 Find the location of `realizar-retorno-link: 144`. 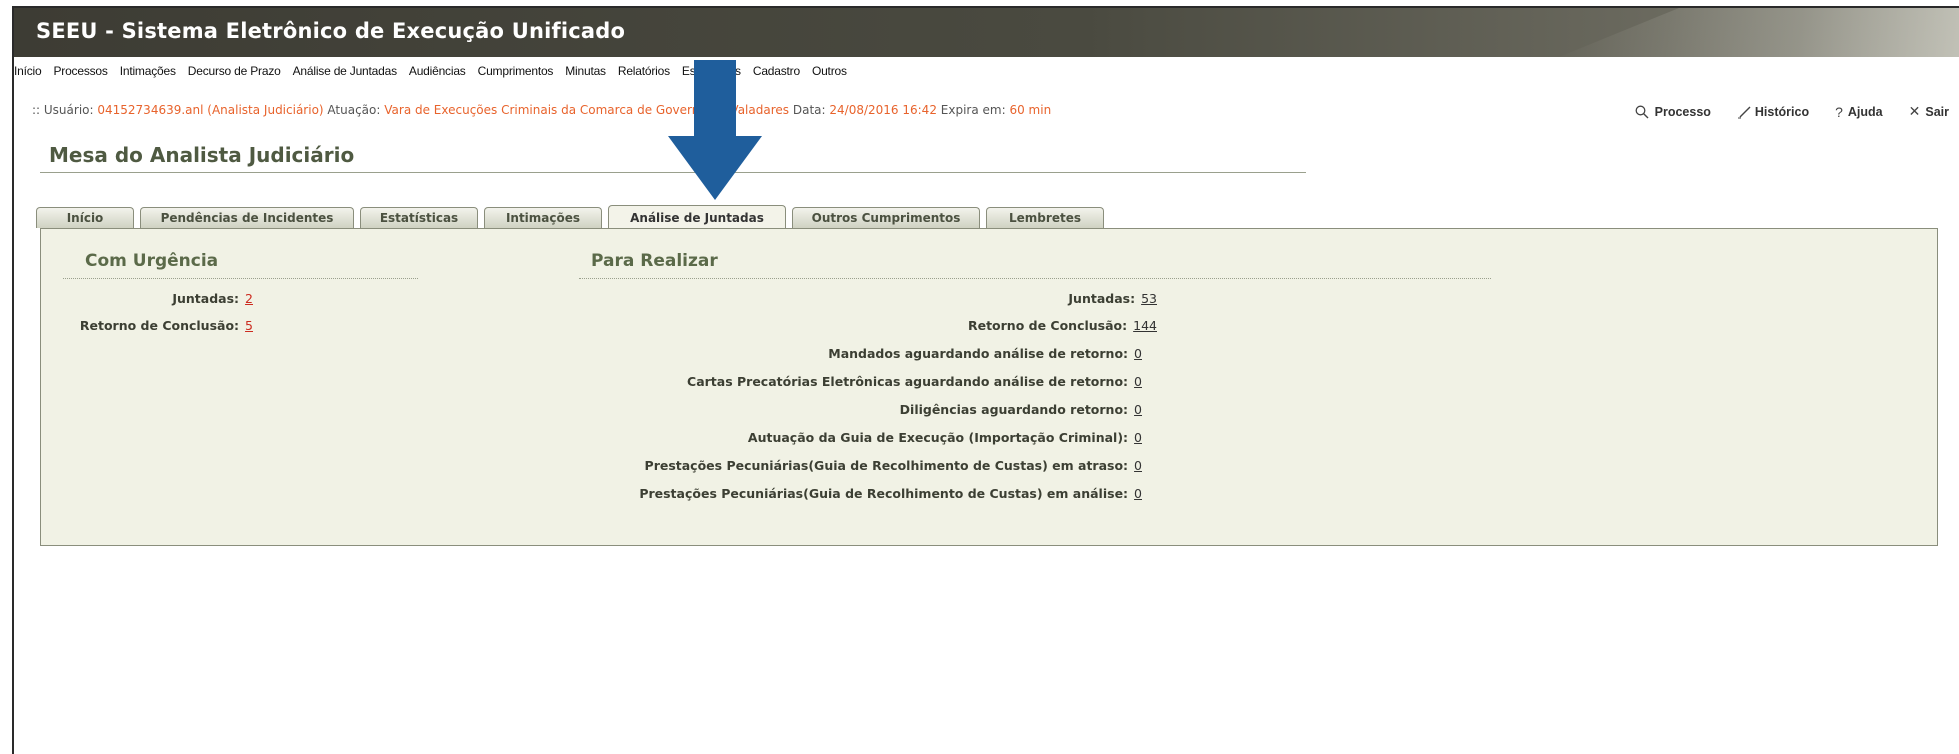

realizar-retorno-link: 144 is located at coordinates (1145, 325).